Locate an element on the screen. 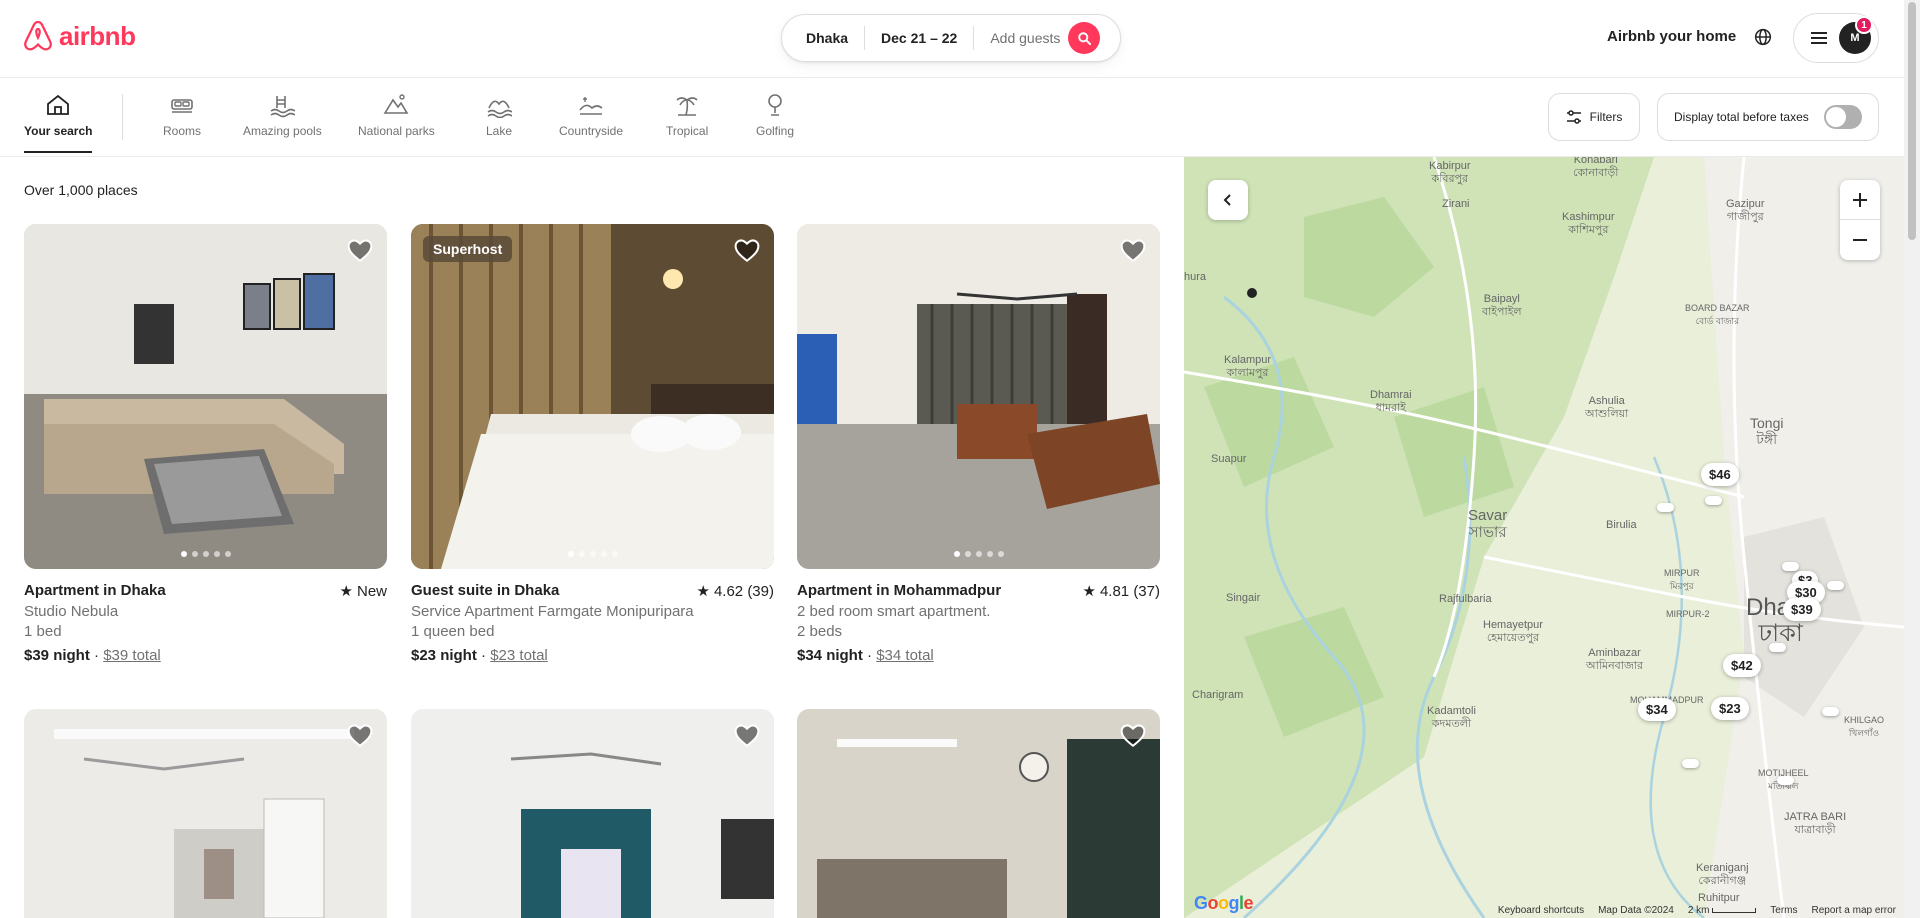 Image resolution: width=1920 pixels, height=918 pixels. zoom-in-button is located at coordinates (1860, 200).